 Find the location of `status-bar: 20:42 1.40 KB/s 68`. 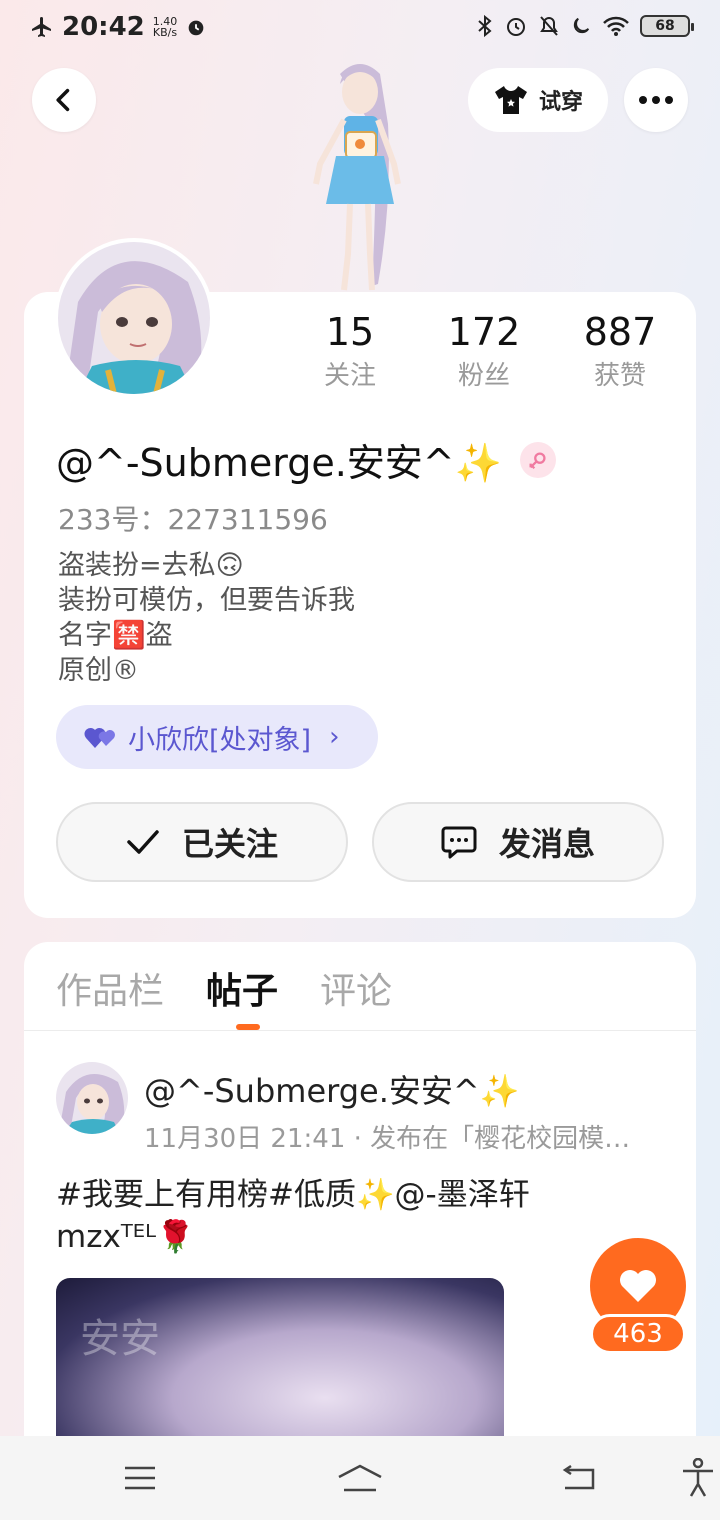

status-bar: 20:42 1.40 KB/s 68 is located at coordinates (360, 28).